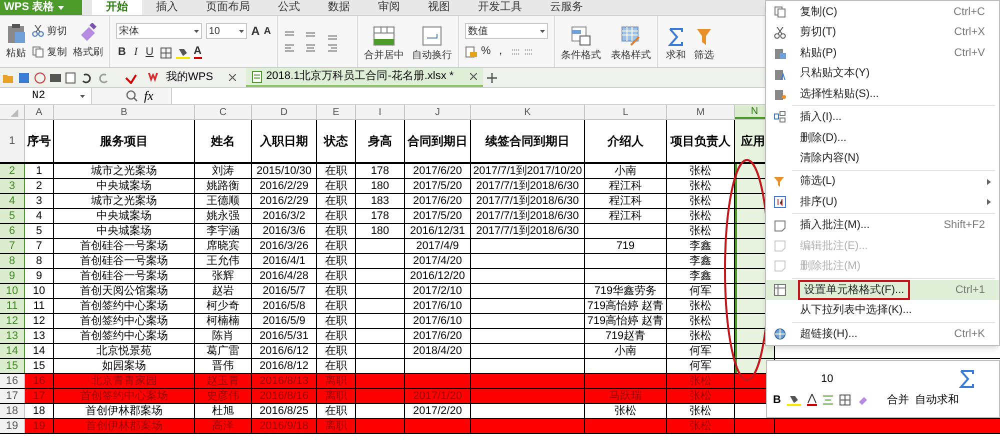 Image resolution: width=1000 pixels, height=441 pixels. I want to click on autosum-button: 自动求和, so click(936, 400).